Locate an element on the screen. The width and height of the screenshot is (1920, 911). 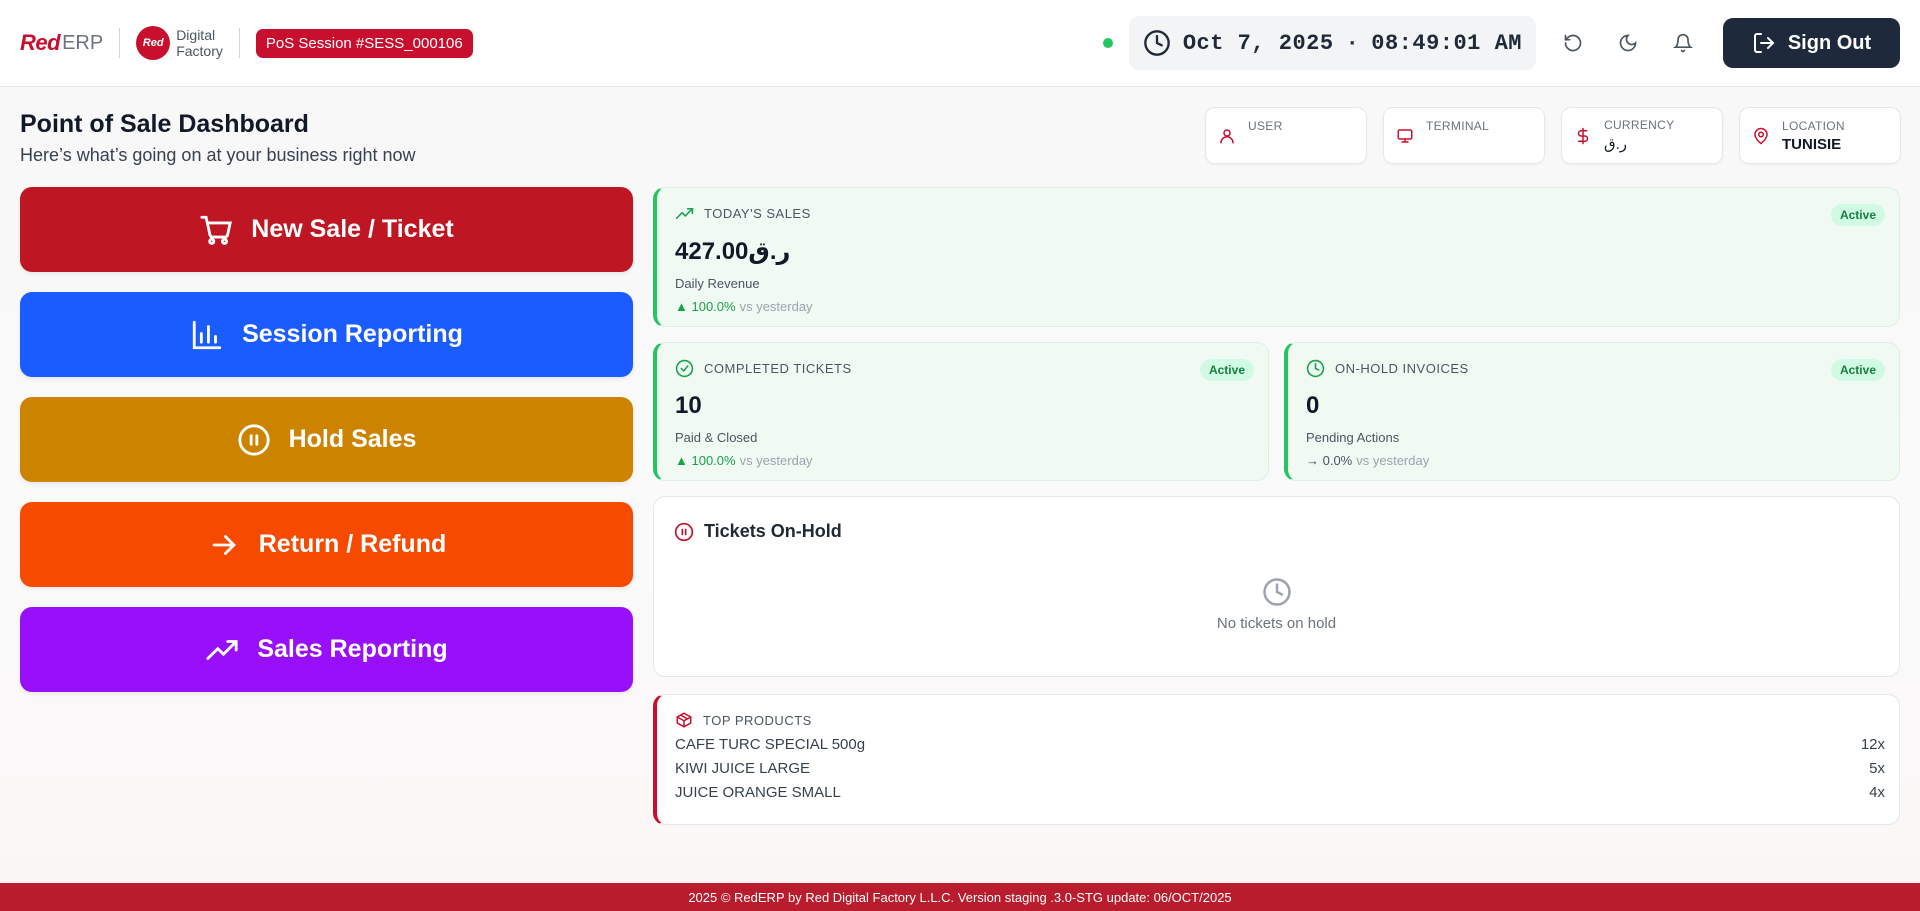
bell-icon is located at coordinates (1683, 43).